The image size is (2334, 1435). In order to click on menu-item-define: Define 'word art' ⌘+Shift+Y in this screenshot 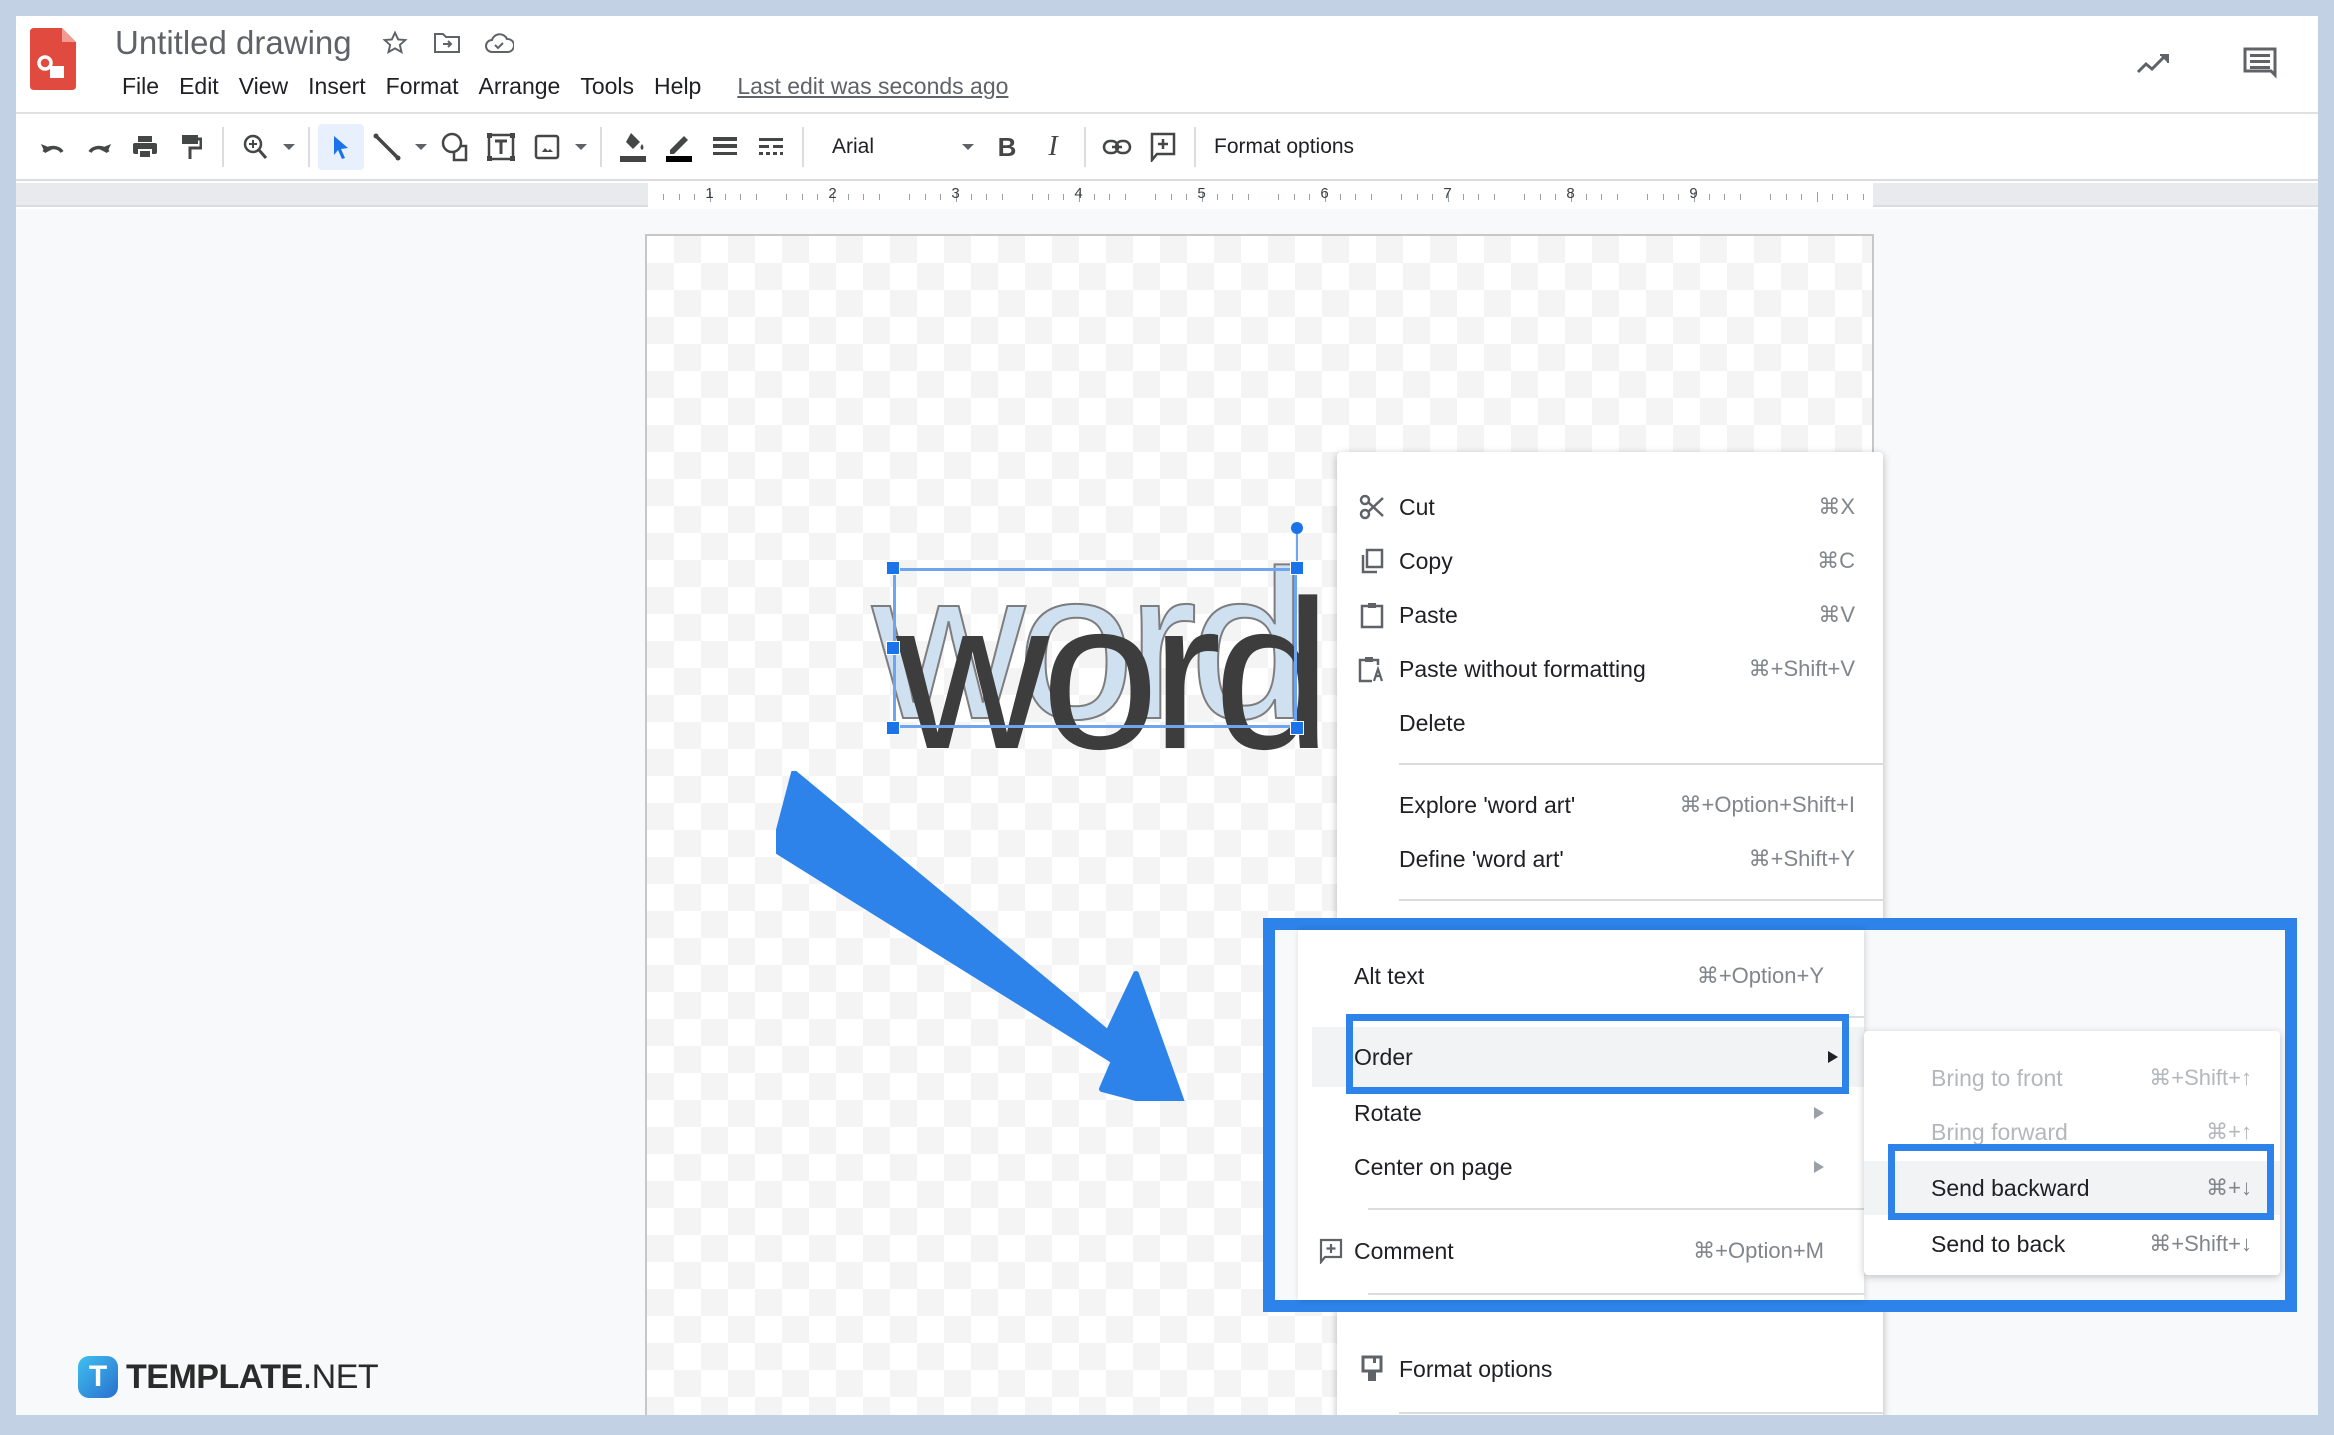, I will do `click(1610, 859)`.